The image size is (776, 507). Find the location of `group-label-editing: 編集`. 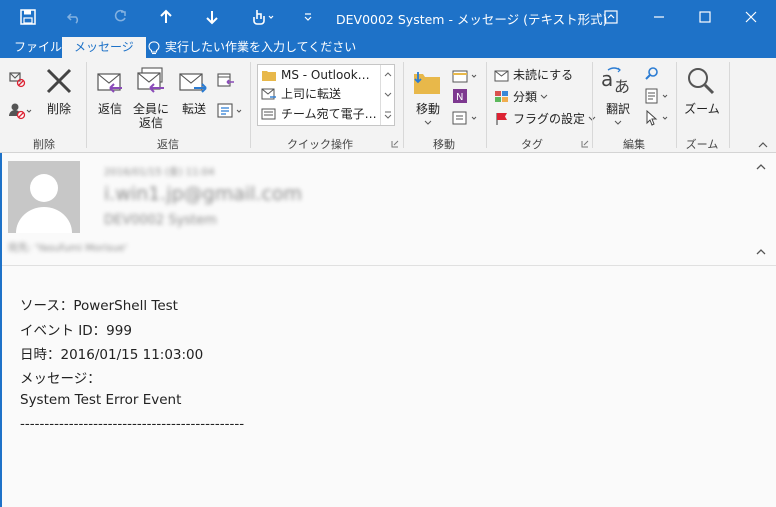

group-label-editing: 編集 is located at coordinates (634, 144).